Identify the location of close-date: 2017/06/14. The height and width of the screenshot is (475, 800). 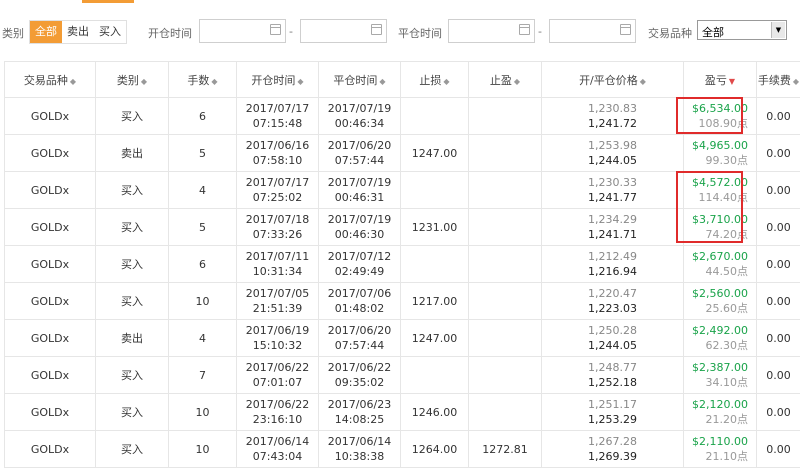
(359, 441).